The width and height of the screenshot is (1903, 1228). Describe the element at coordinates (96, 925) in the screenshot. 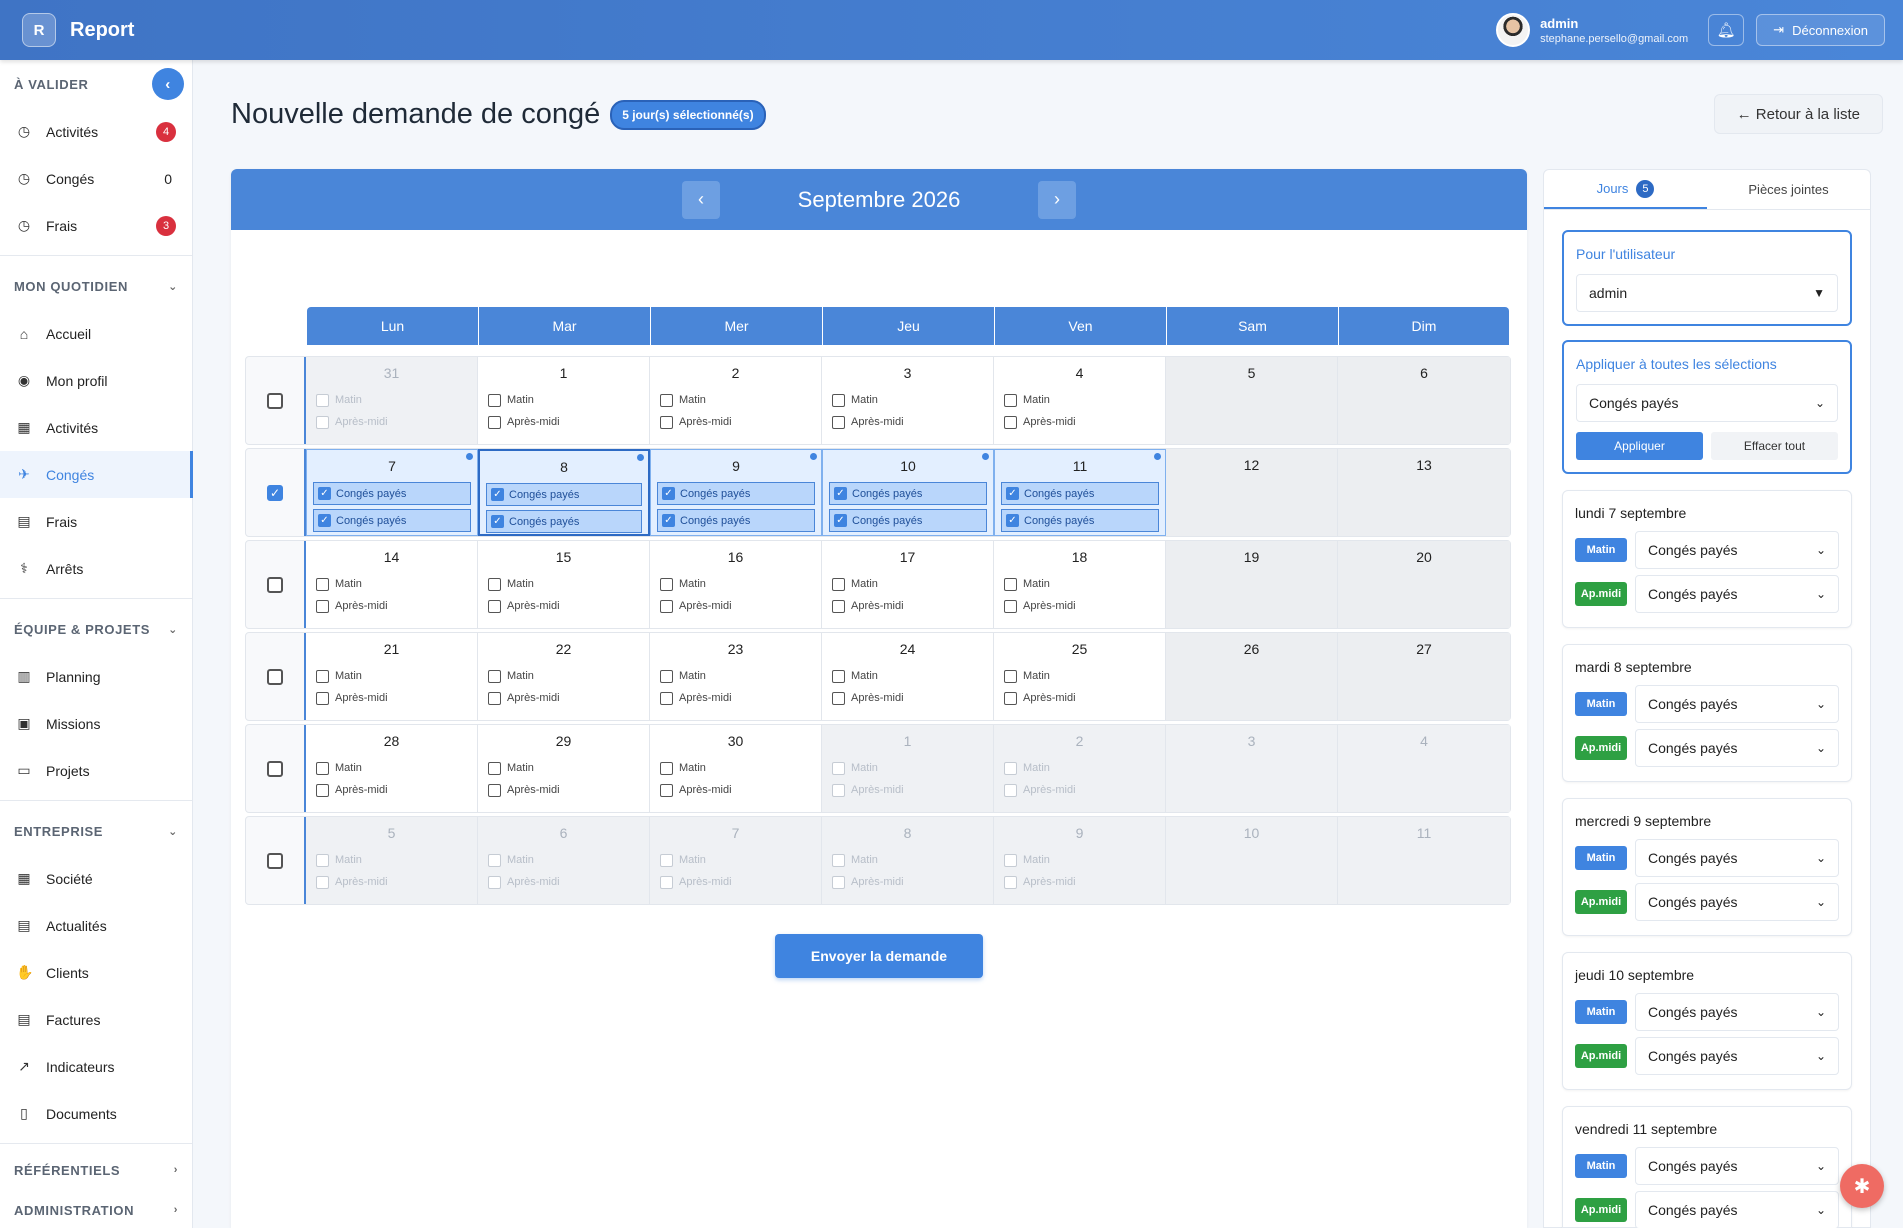

I see `sidebar-item: ▤ Actualités` at that location.